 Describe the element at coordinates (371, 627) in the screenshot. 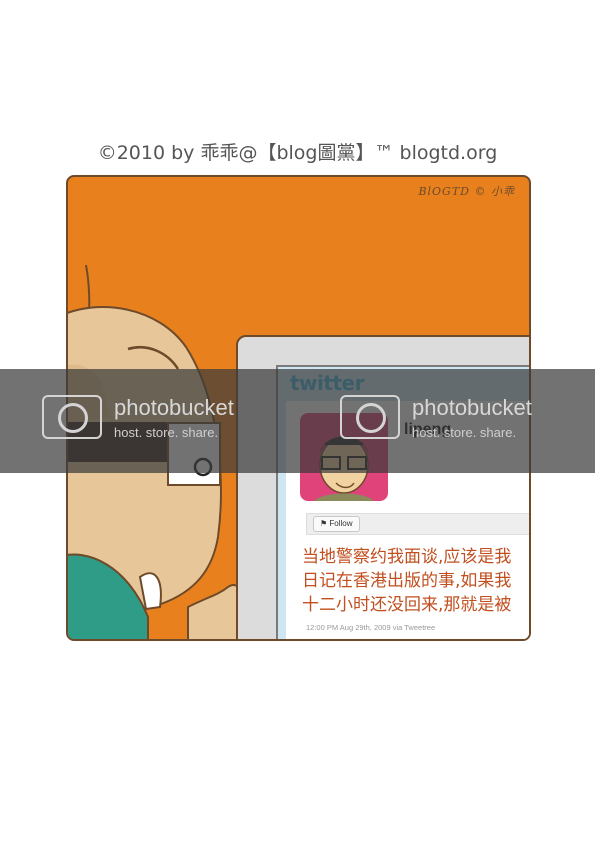

I see `tweet-meta: 12:00 PM Aug 29th, 2009 via Tweetree` at that location.